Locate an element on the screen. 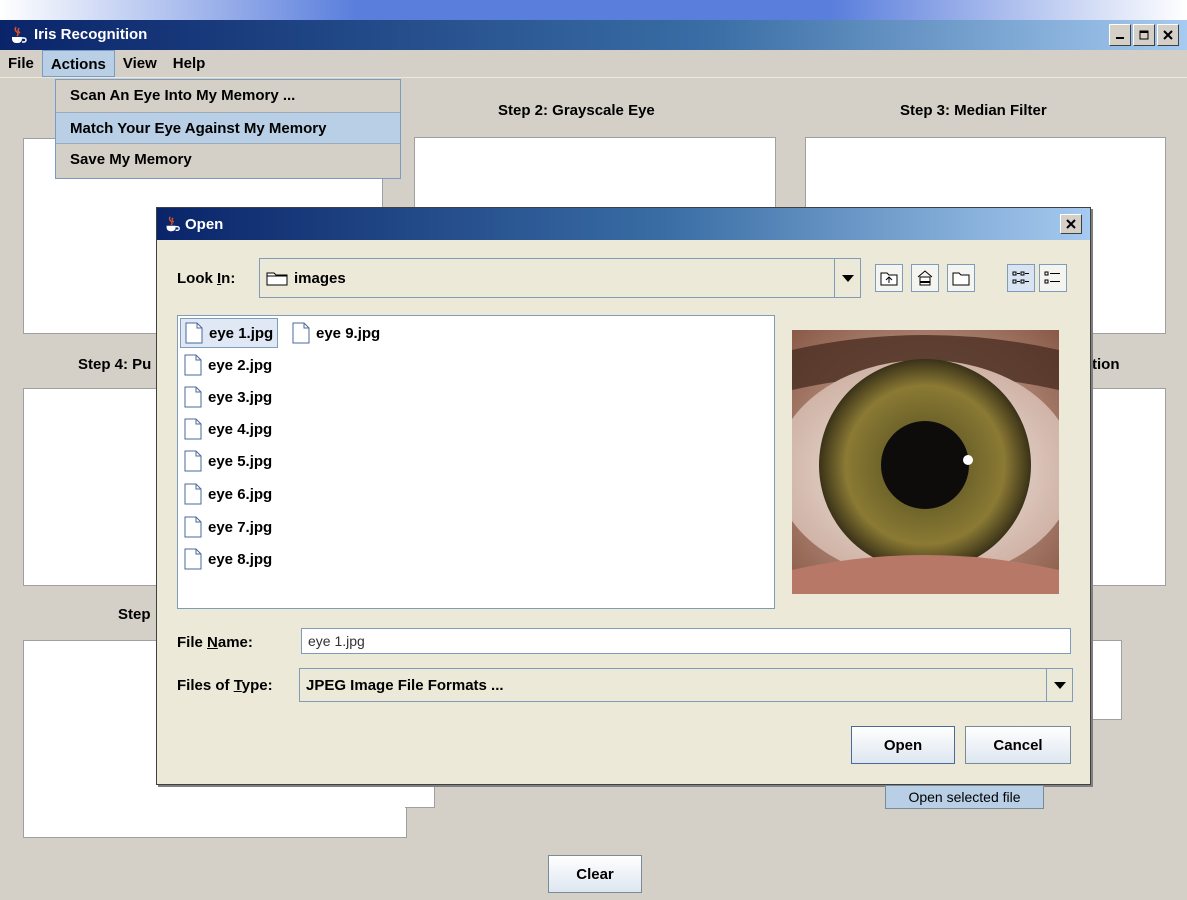  file-name: eye 4.jpg is located at coordinates (240, 429).